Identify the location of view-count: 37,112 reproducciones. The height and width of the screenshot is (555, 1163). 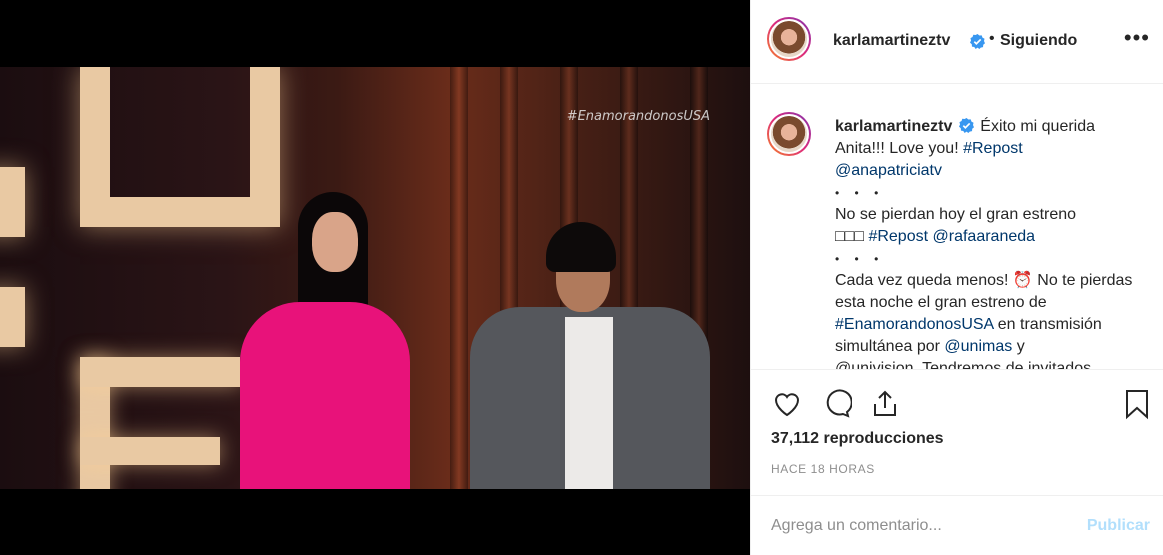
(857, 439).